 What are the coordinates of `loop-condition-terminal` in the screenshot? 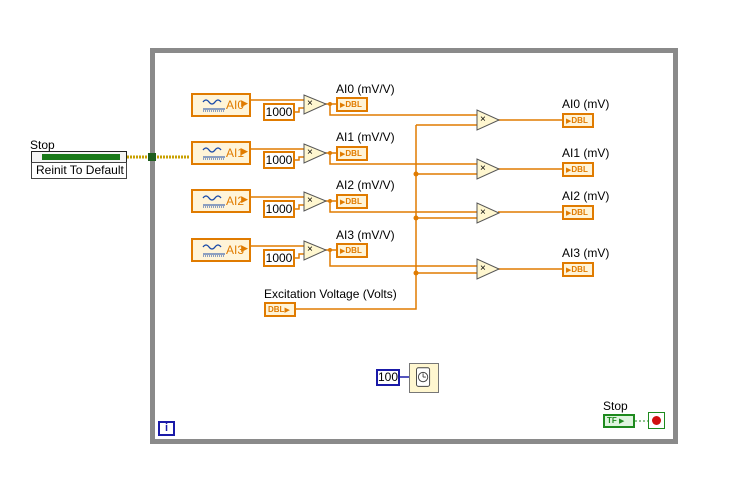 It's located at (656, 420).